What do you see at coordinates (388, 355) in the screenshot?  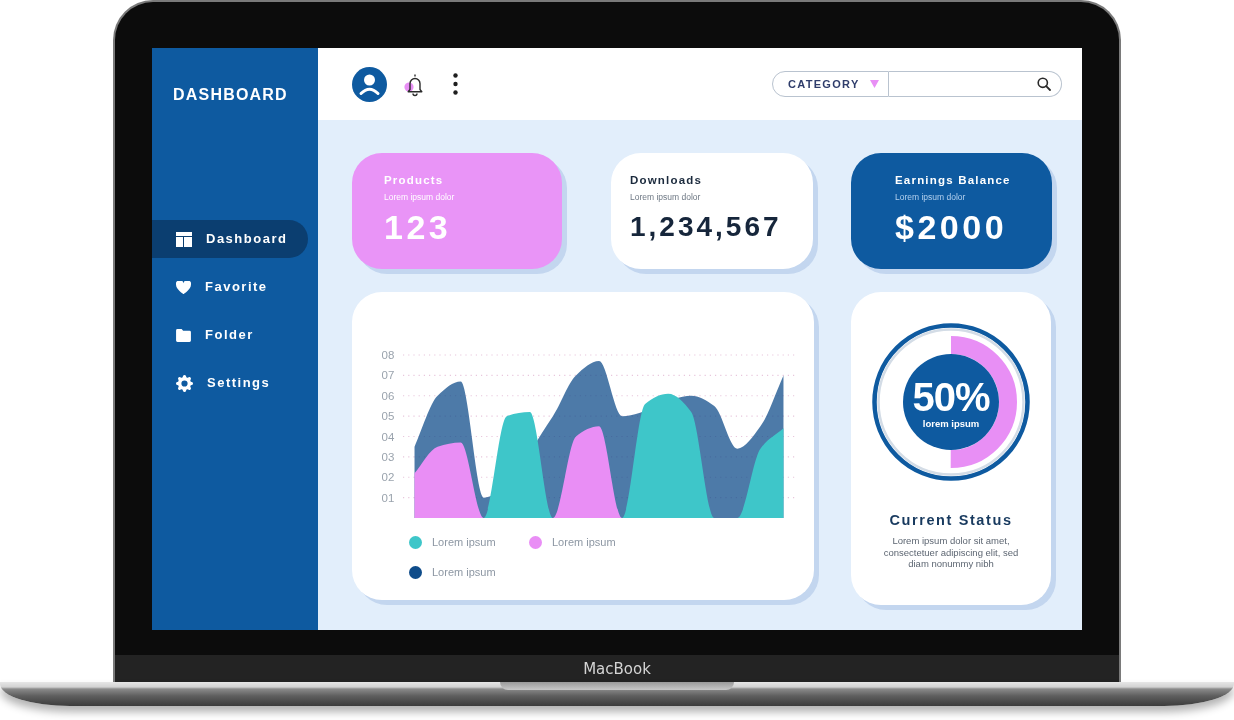 I see `axis-label: 08` at bounding box center [388, 355].